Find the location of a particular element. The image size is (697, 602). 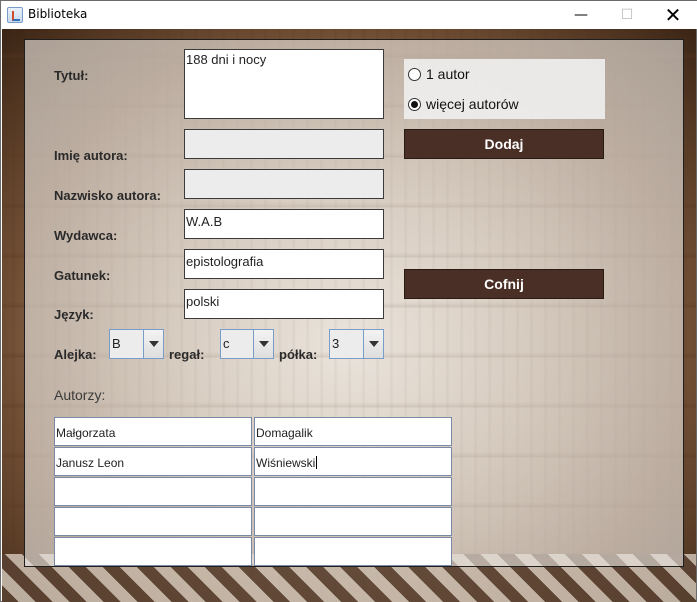

aisle-label: Alejka: is located at coordinates (75, 354).